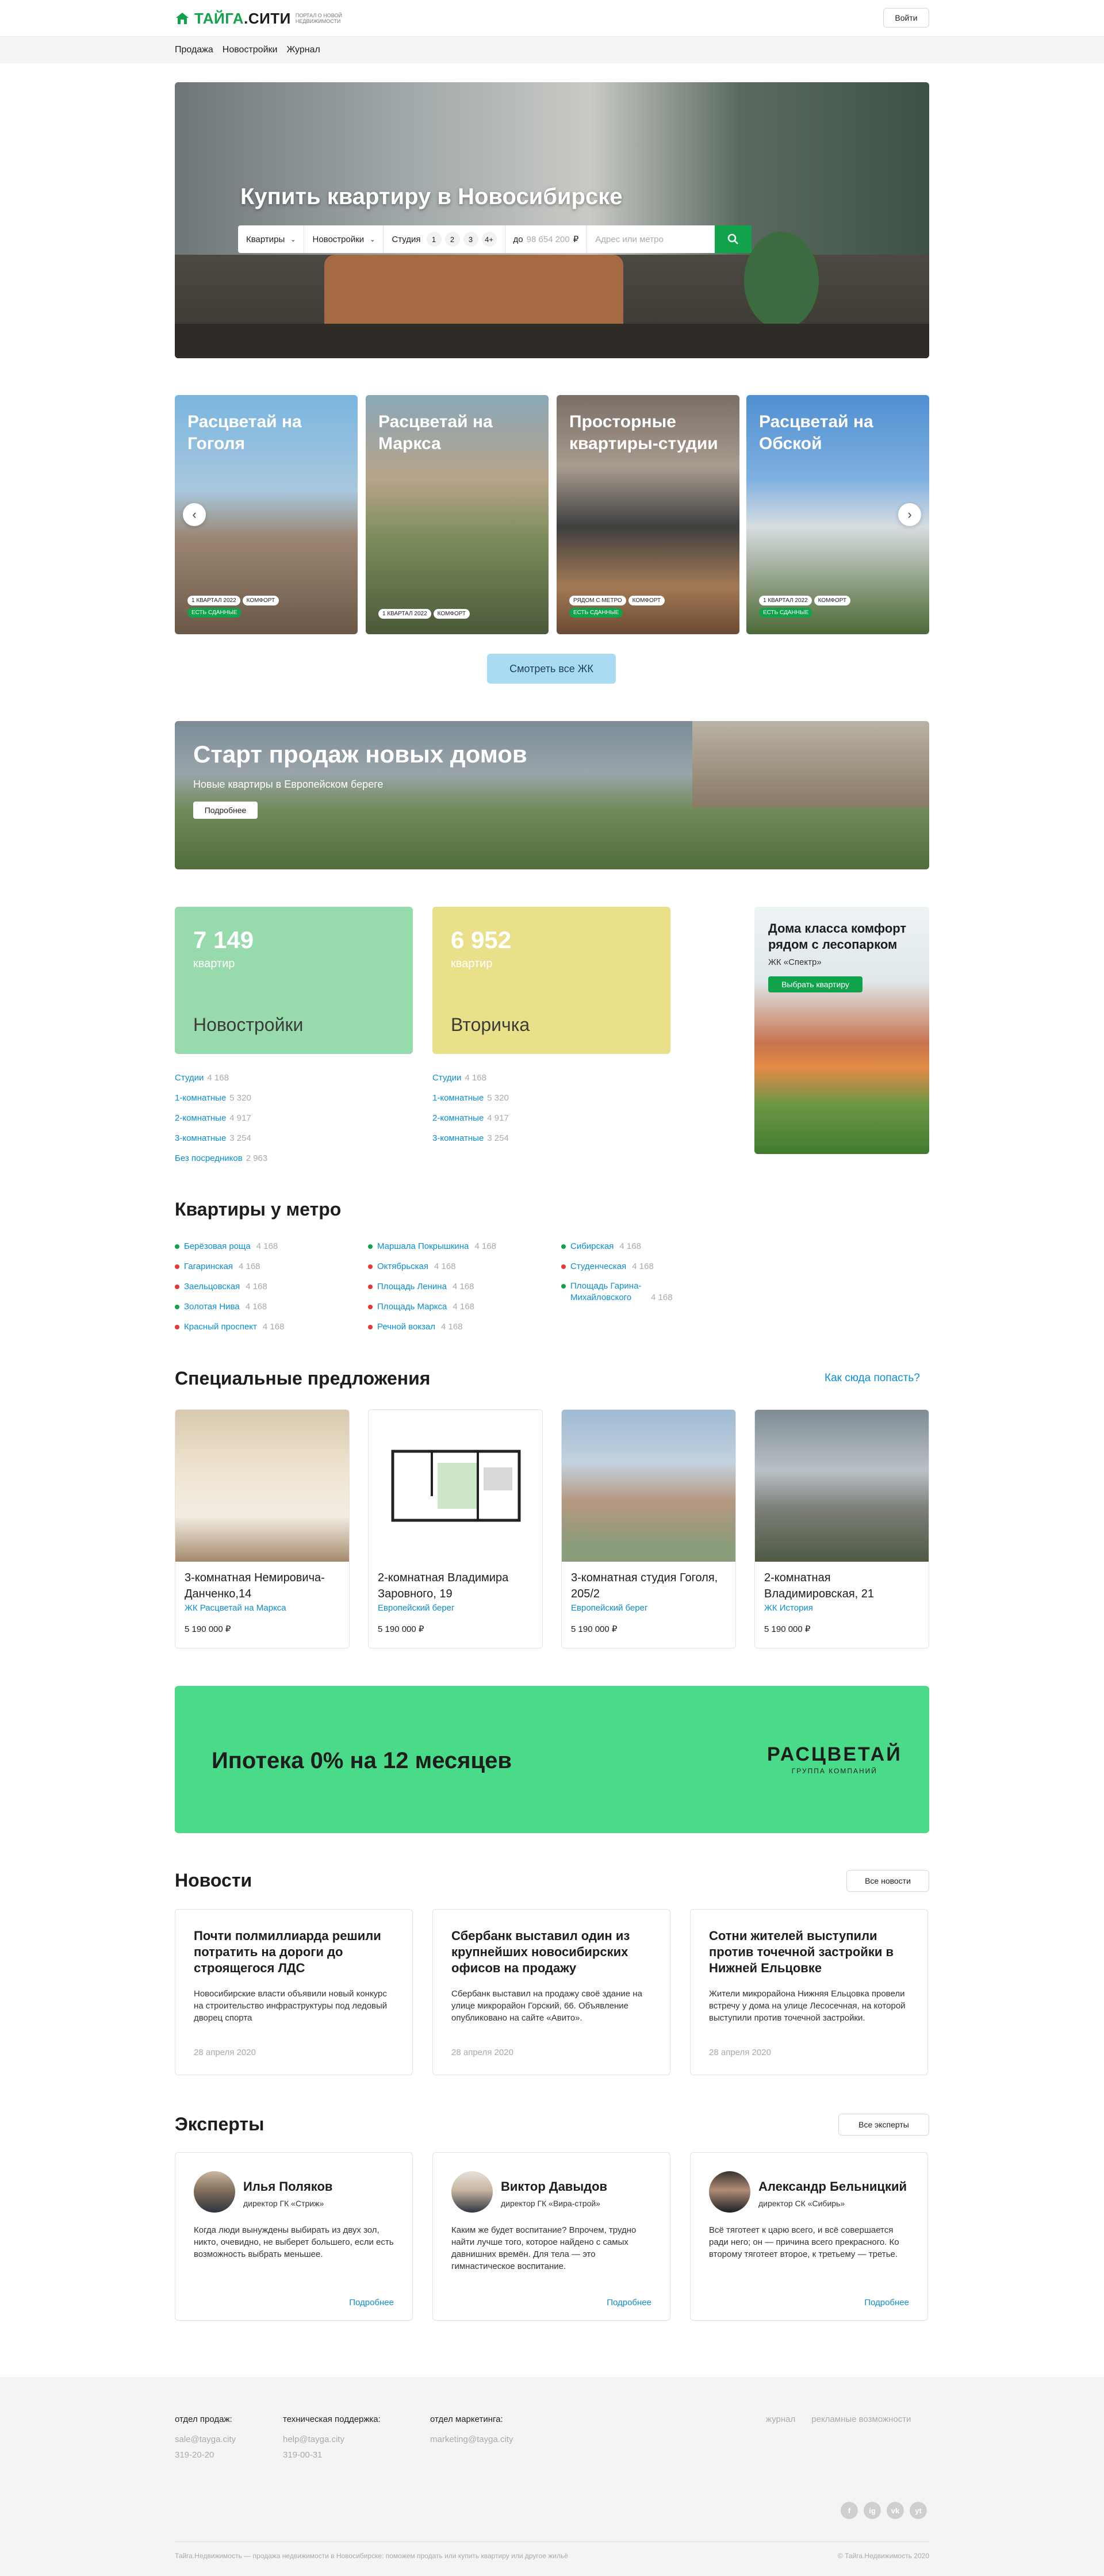  What do you see at coordinates (801, 2203) in the screenshot?
I see `expert-role: директор СК «Сибирь»` at bounding box center [801, 2203].